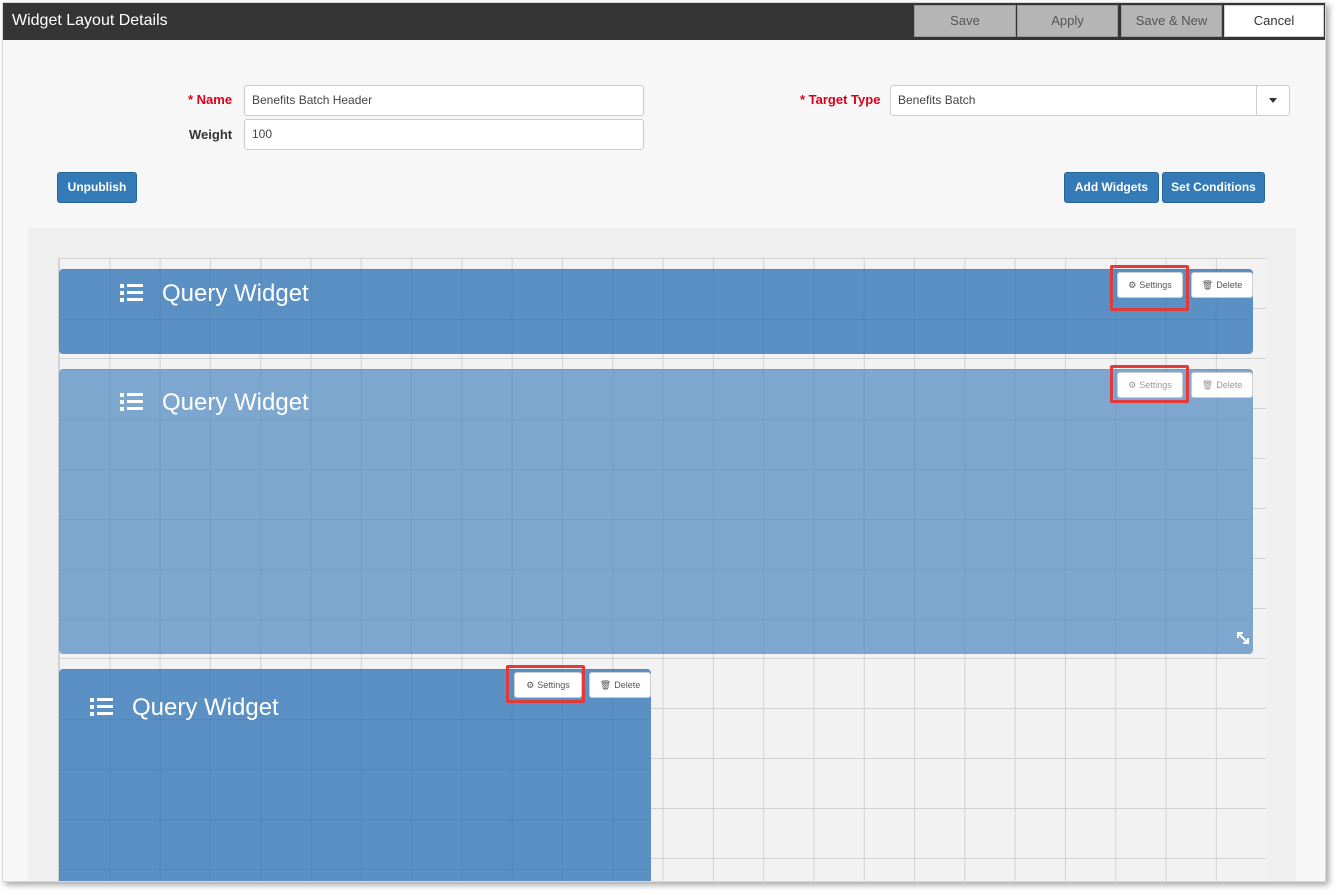 This screenshot has height=895, width=1342. Describe the element at coordinates (90, 20) in the screenshot. I see `window-title: Widget Layout Details` at that location.